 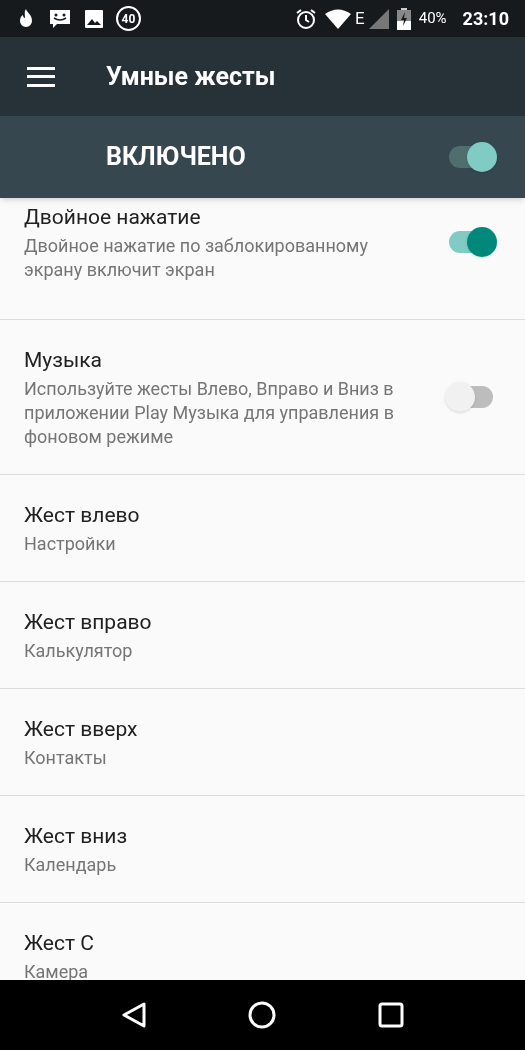 What do you see at coordinates (176, 157) in the screenshot?
I see `master-switch-label: ВКЛЮЧЕНО` at bounding box center [176, 157].